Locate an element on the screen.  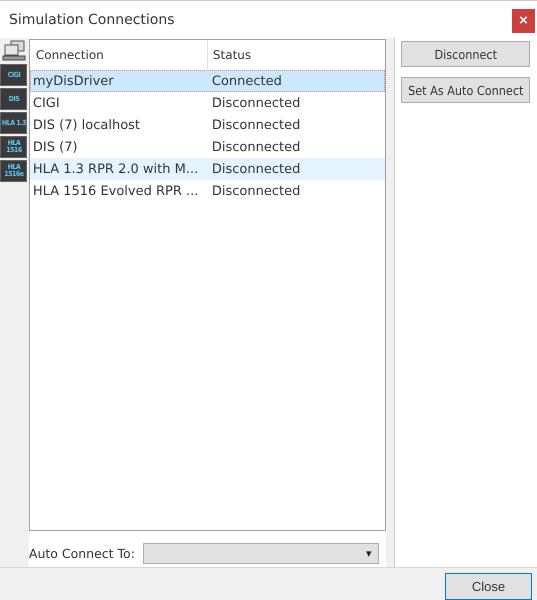
close-dialog-button: Close is located at coordinates (488, 586).